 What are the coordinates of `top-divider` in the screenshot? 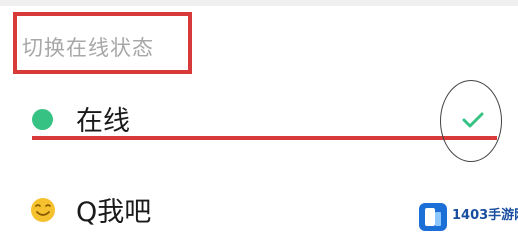 It's located at (259, 3).